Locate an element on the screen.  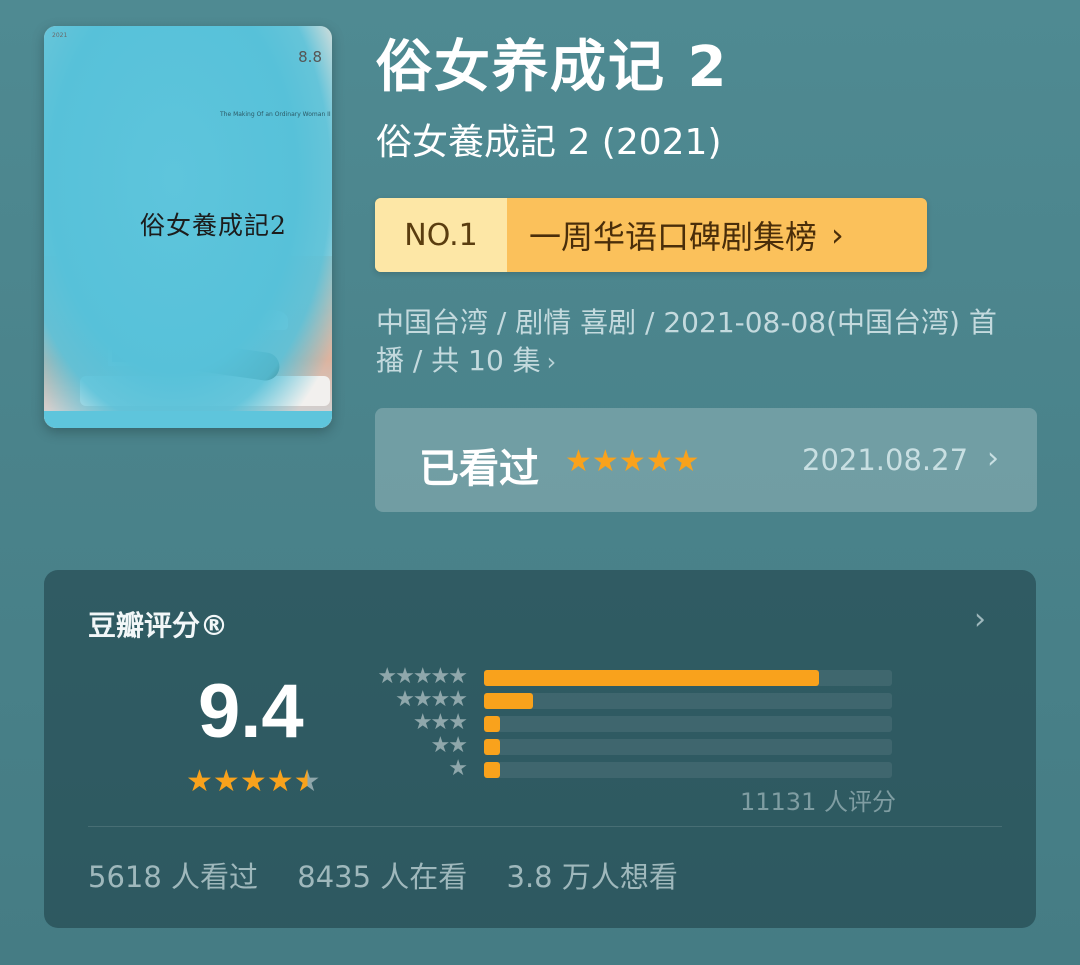
watched-label: 已看过 is located at coordinates (479, 469).